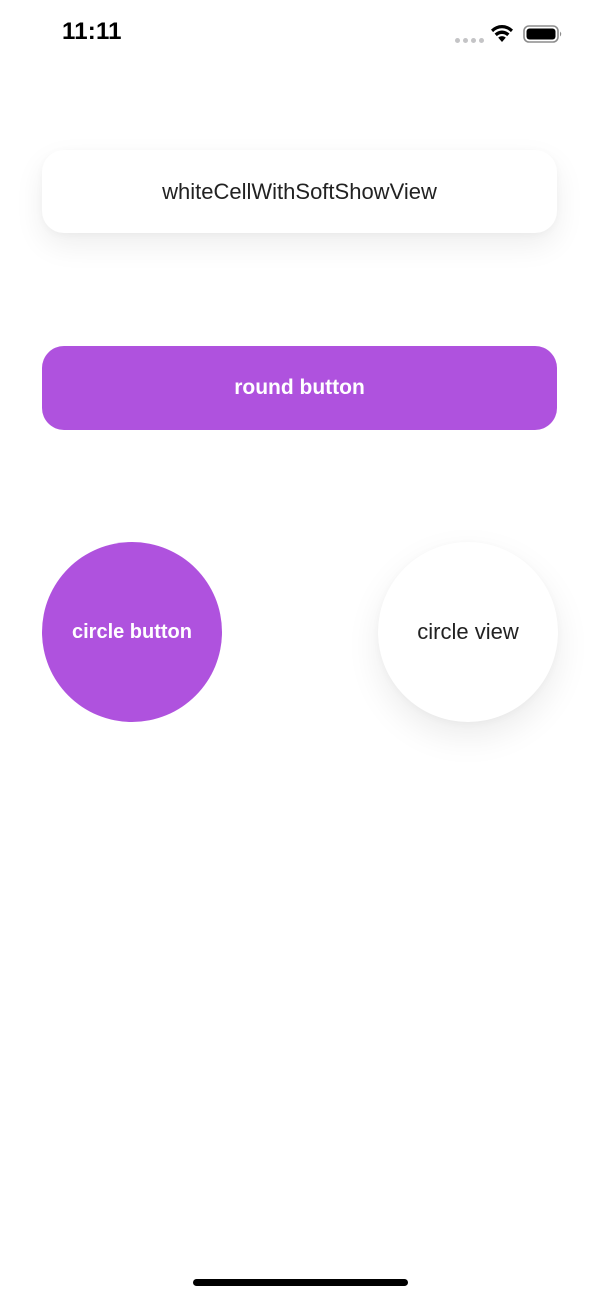  Describe the element at coordinates (300, 1282) in the screenshot. I see `home-indicator` at that location.